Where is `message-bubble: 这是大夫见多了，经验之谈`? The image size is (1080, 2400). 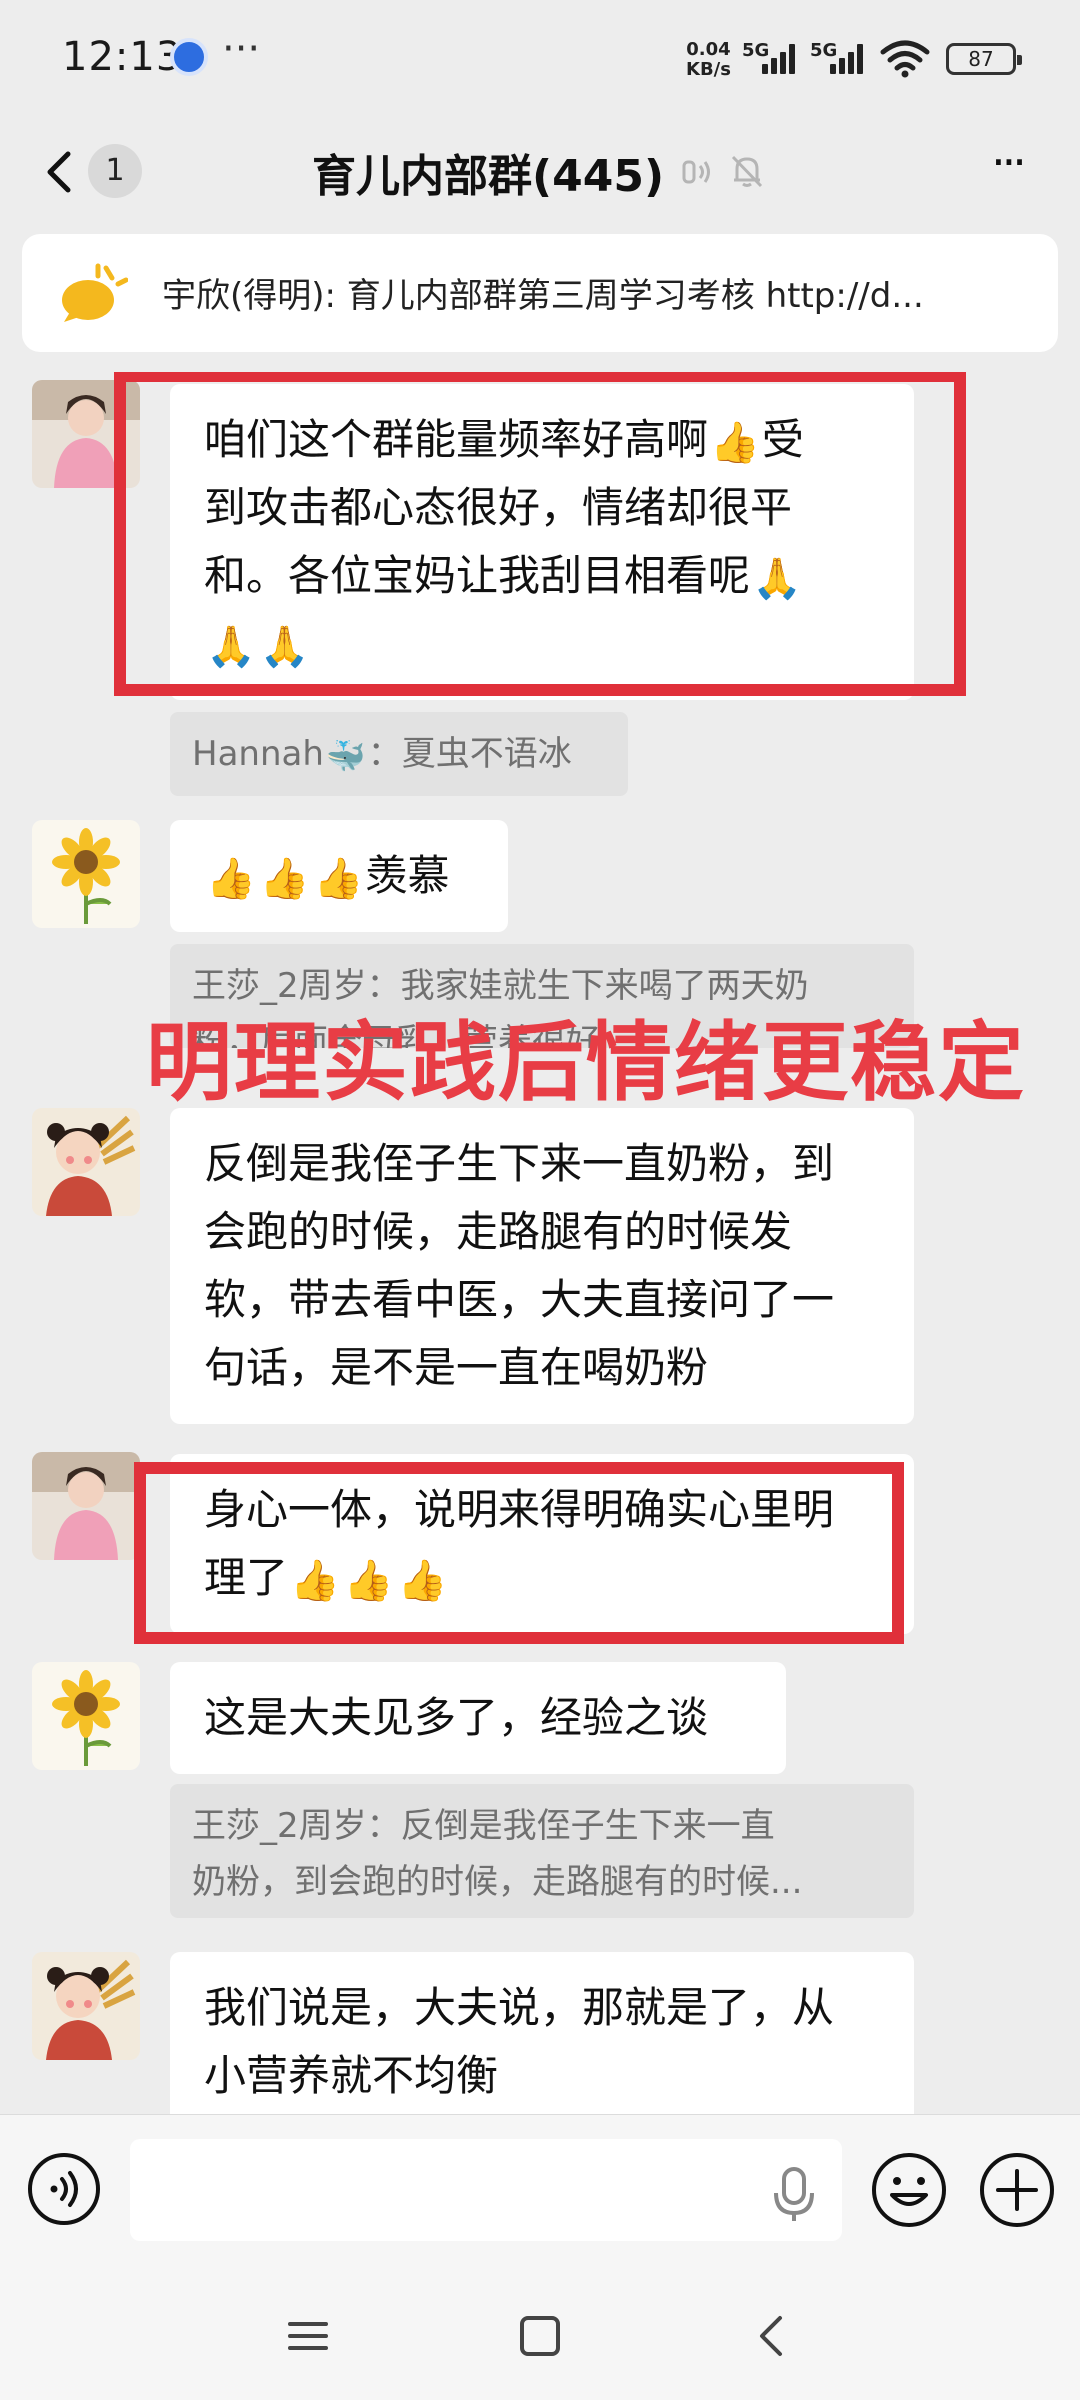
message-bubble: 这是大夫见多了，经验之谈 is located at coordinates (478, 1718).